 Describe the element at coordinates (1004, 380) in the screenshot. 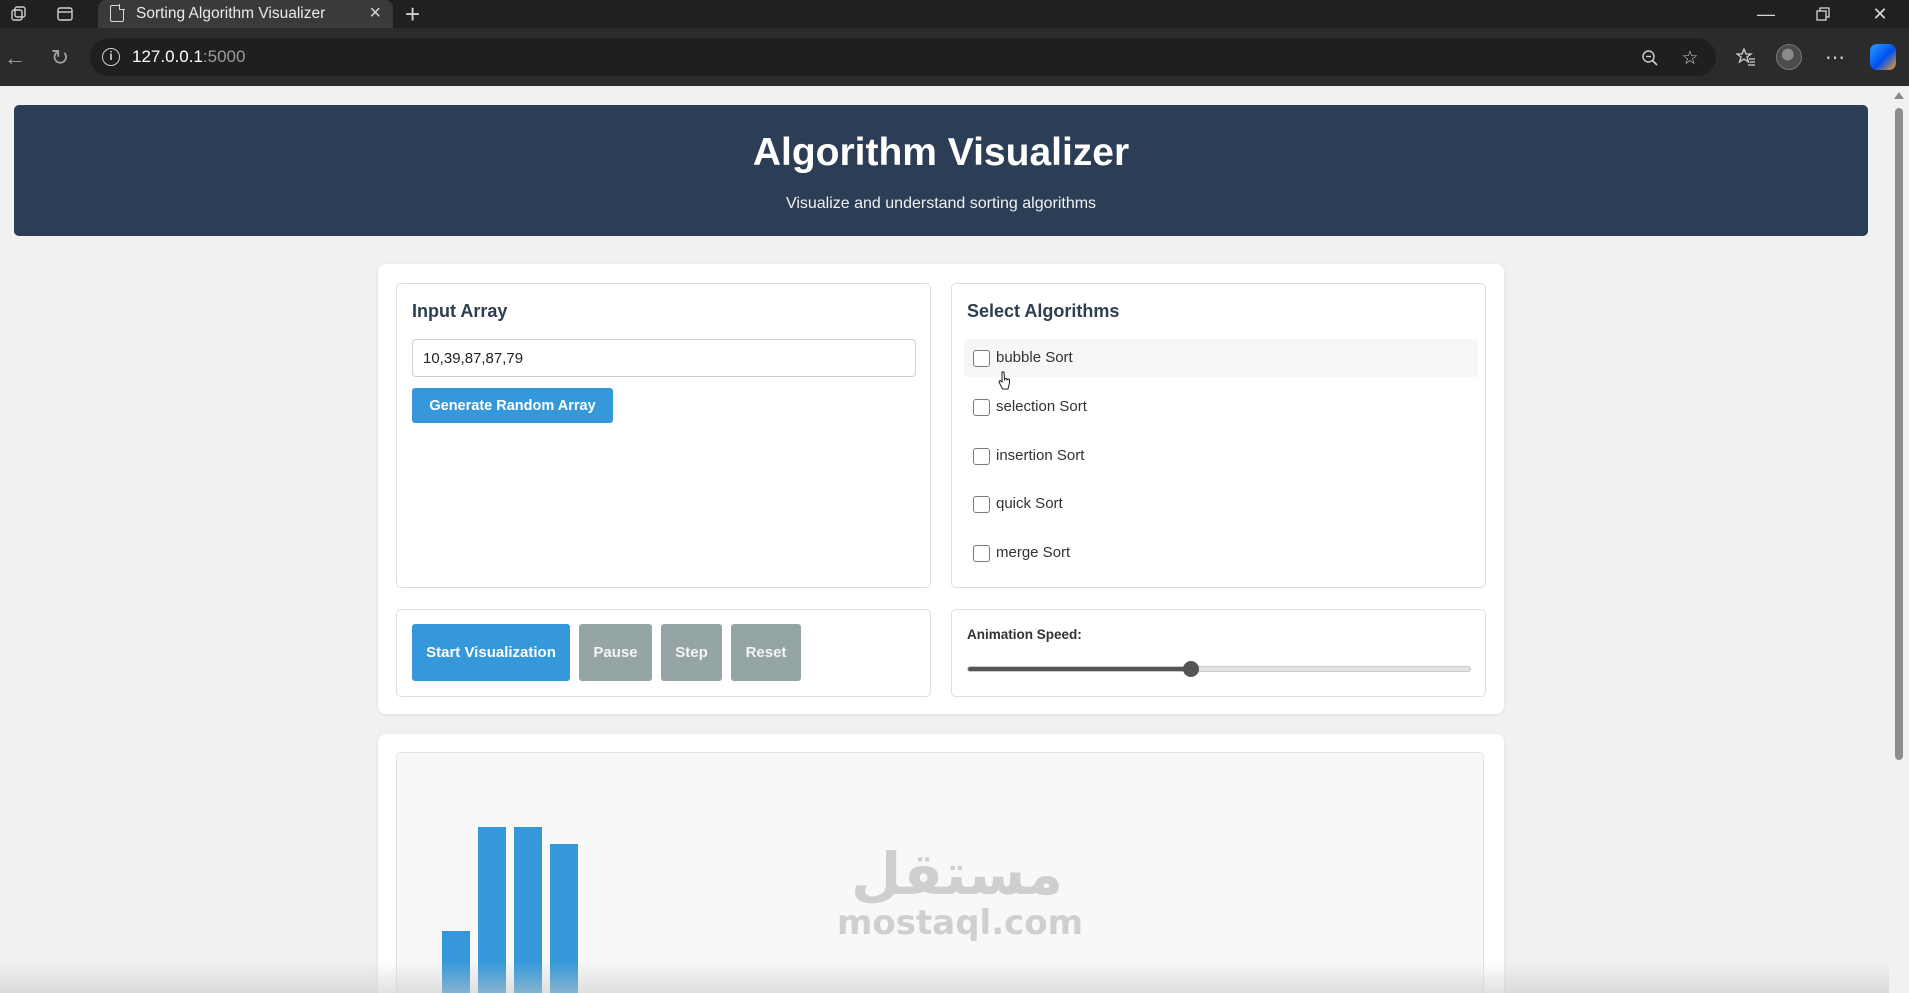

I see `mouse-cursor-icon` at that location.